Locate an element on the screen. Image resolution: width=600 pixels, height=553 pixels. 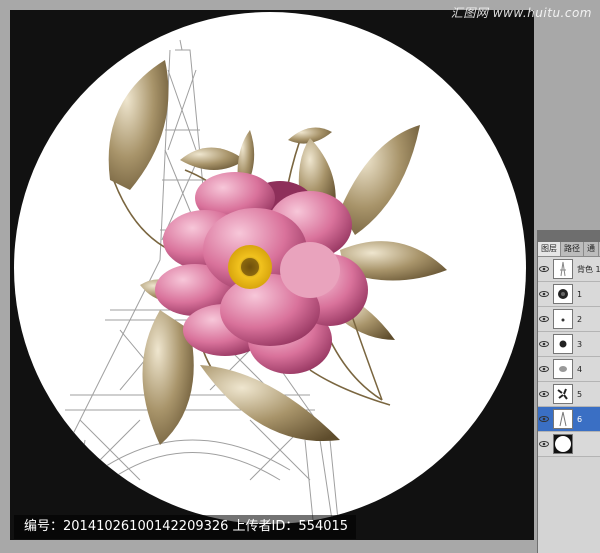
layers-panel-tabs: 图层 路径 通 is located at coordinates (569, 249).